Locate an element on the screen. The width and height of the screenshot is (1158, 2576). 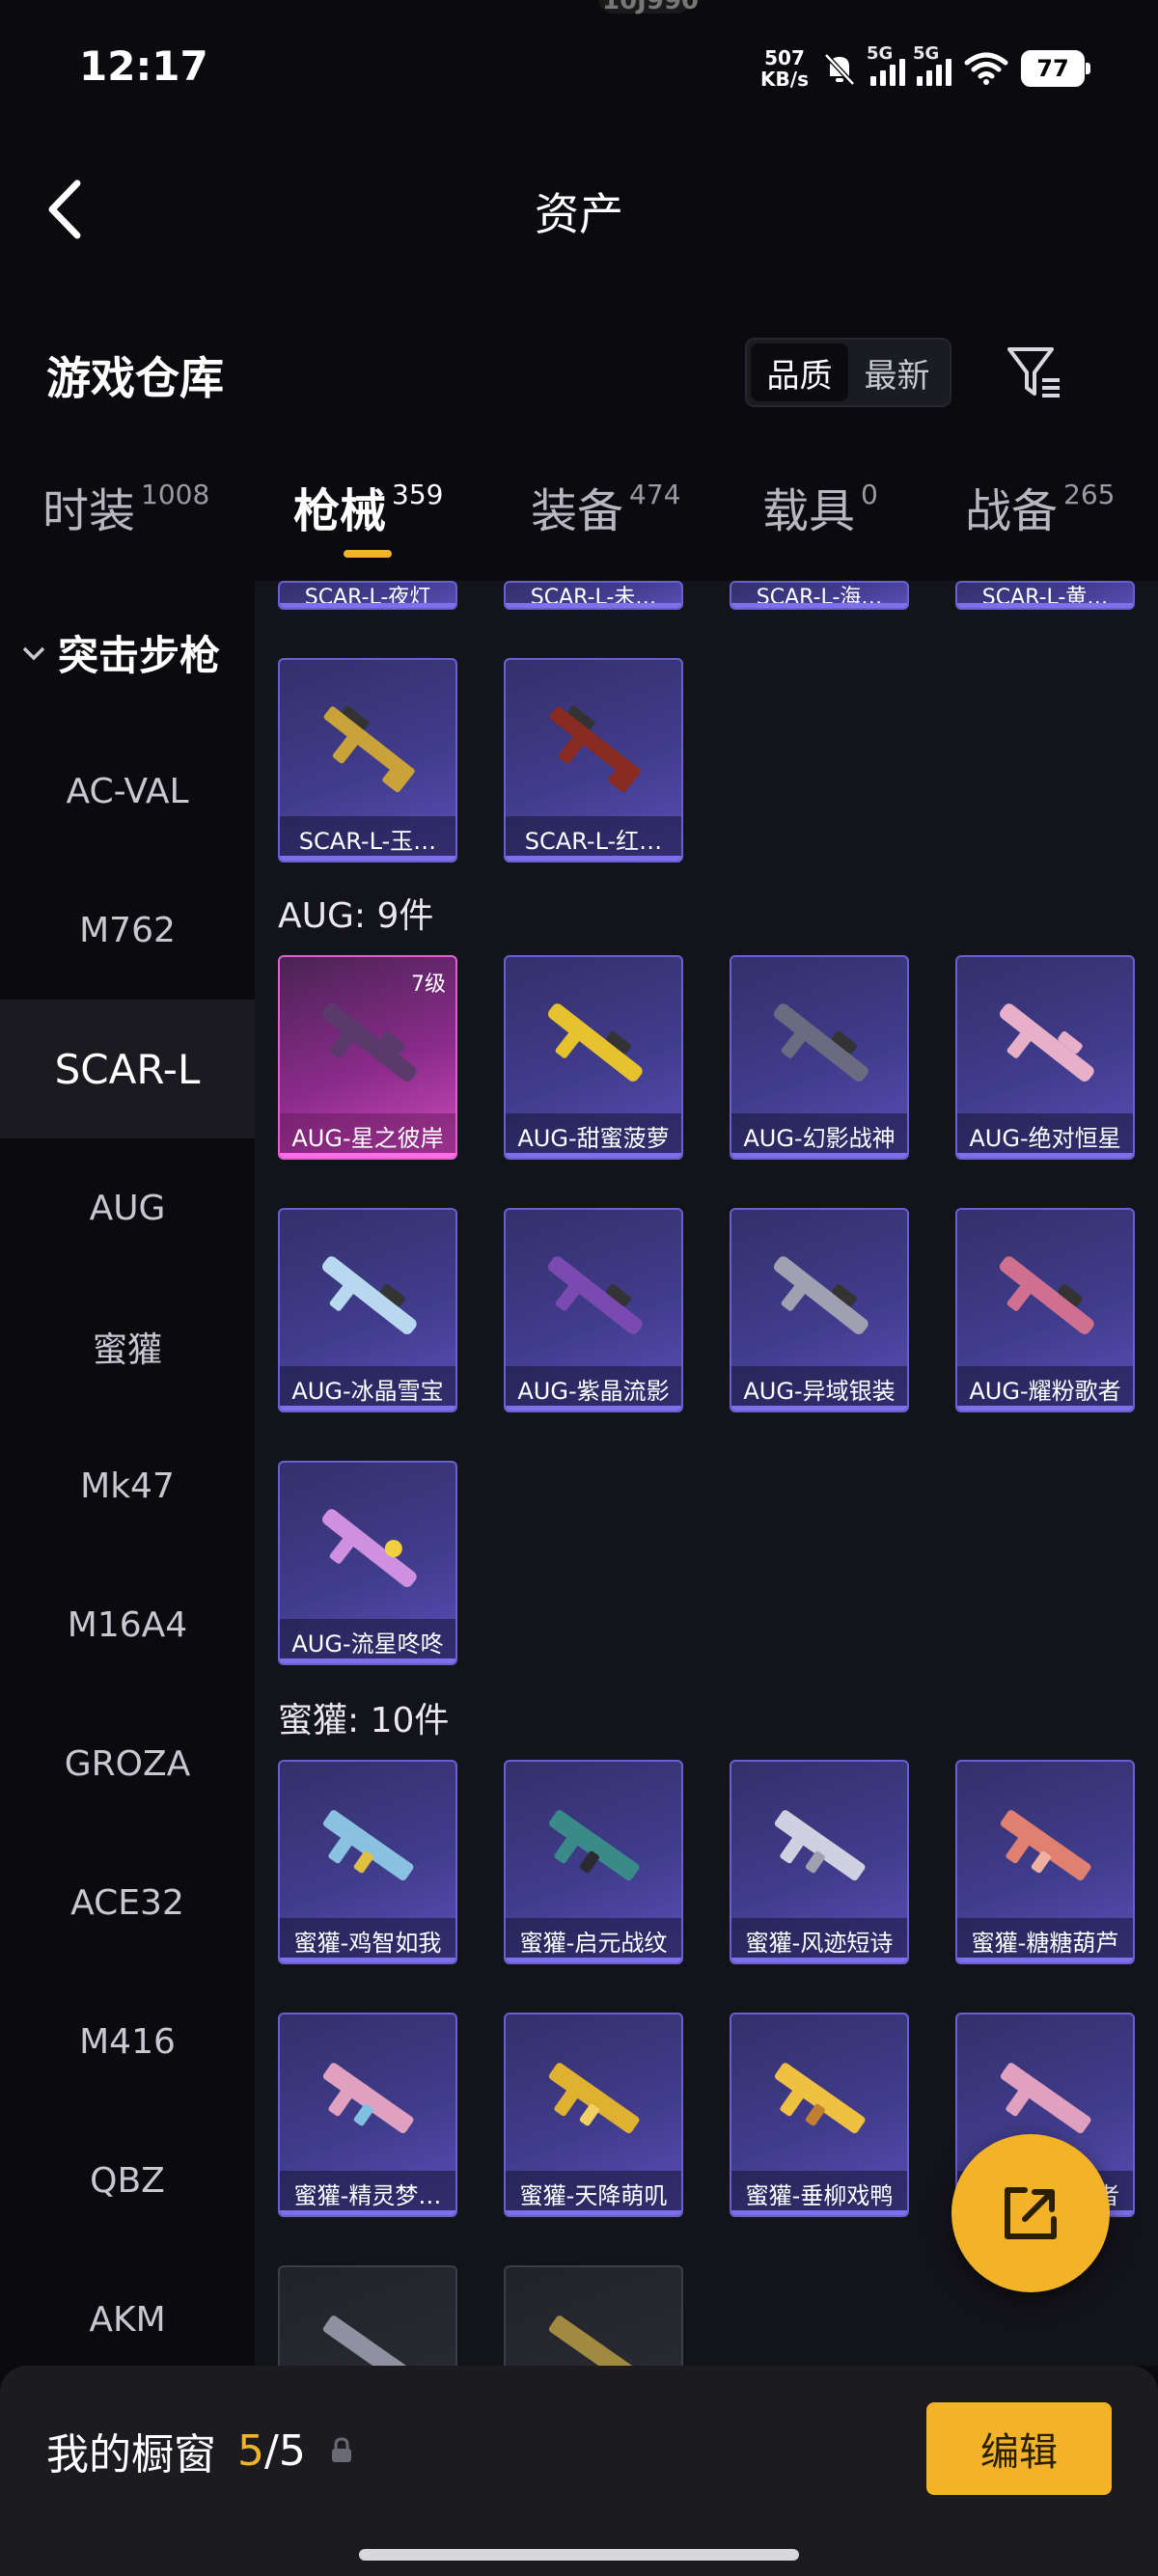
weapon-card: AUG-冰晶雪宝 is located at coordinates (367, 1310).